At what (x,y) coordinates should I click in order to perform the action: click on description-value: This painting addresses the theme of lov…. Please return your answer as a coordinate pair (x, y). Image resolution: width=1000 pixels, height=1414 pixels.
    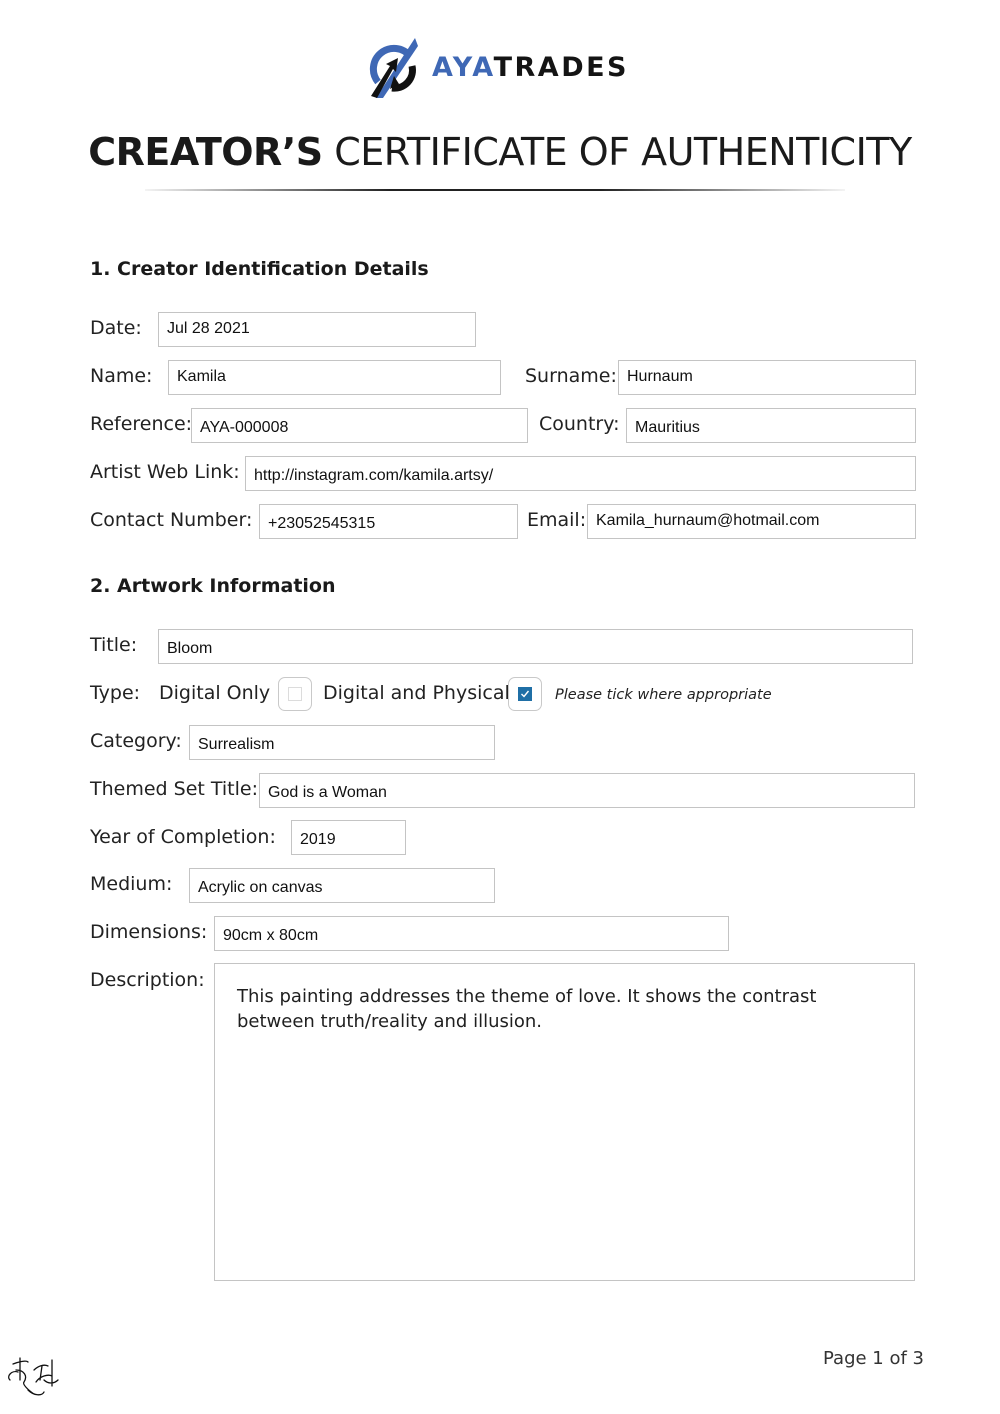
    Looking at the image, I should click on (527, 1009).